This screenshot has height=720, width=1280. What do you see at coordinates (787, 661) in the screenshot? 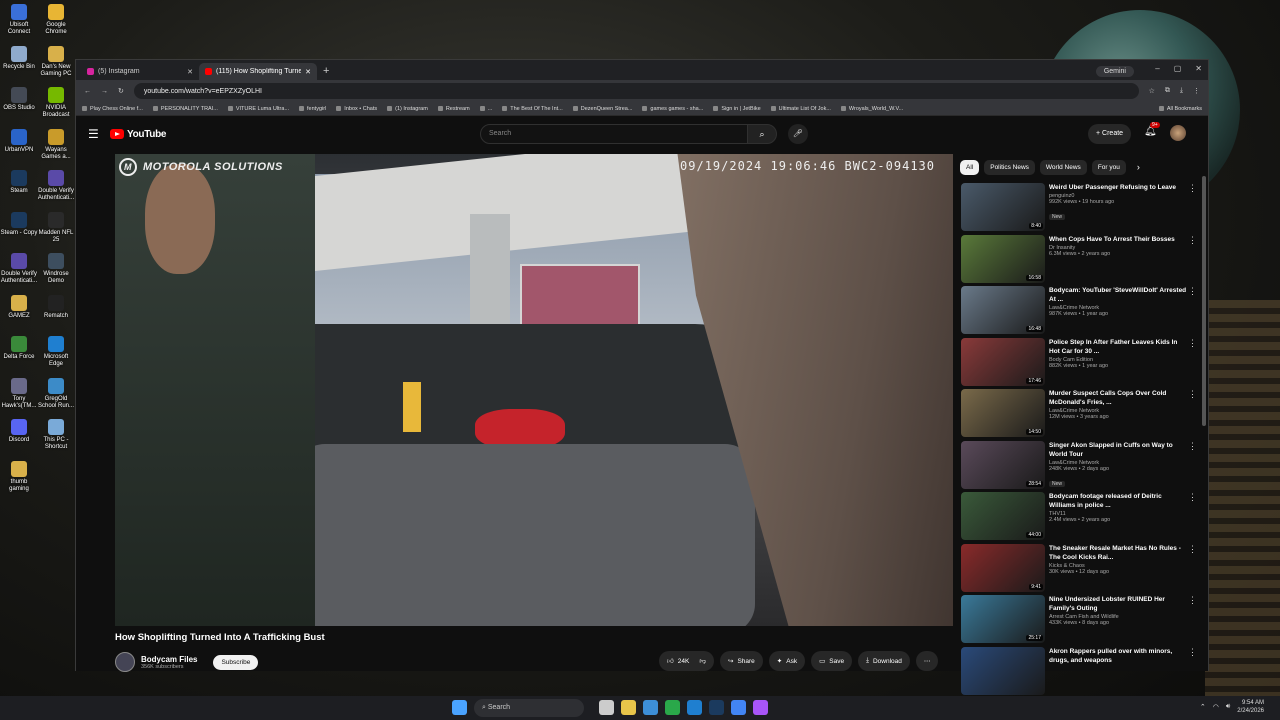
I see `ask-button: ✦ Ask` at bounding box center [787, 661].